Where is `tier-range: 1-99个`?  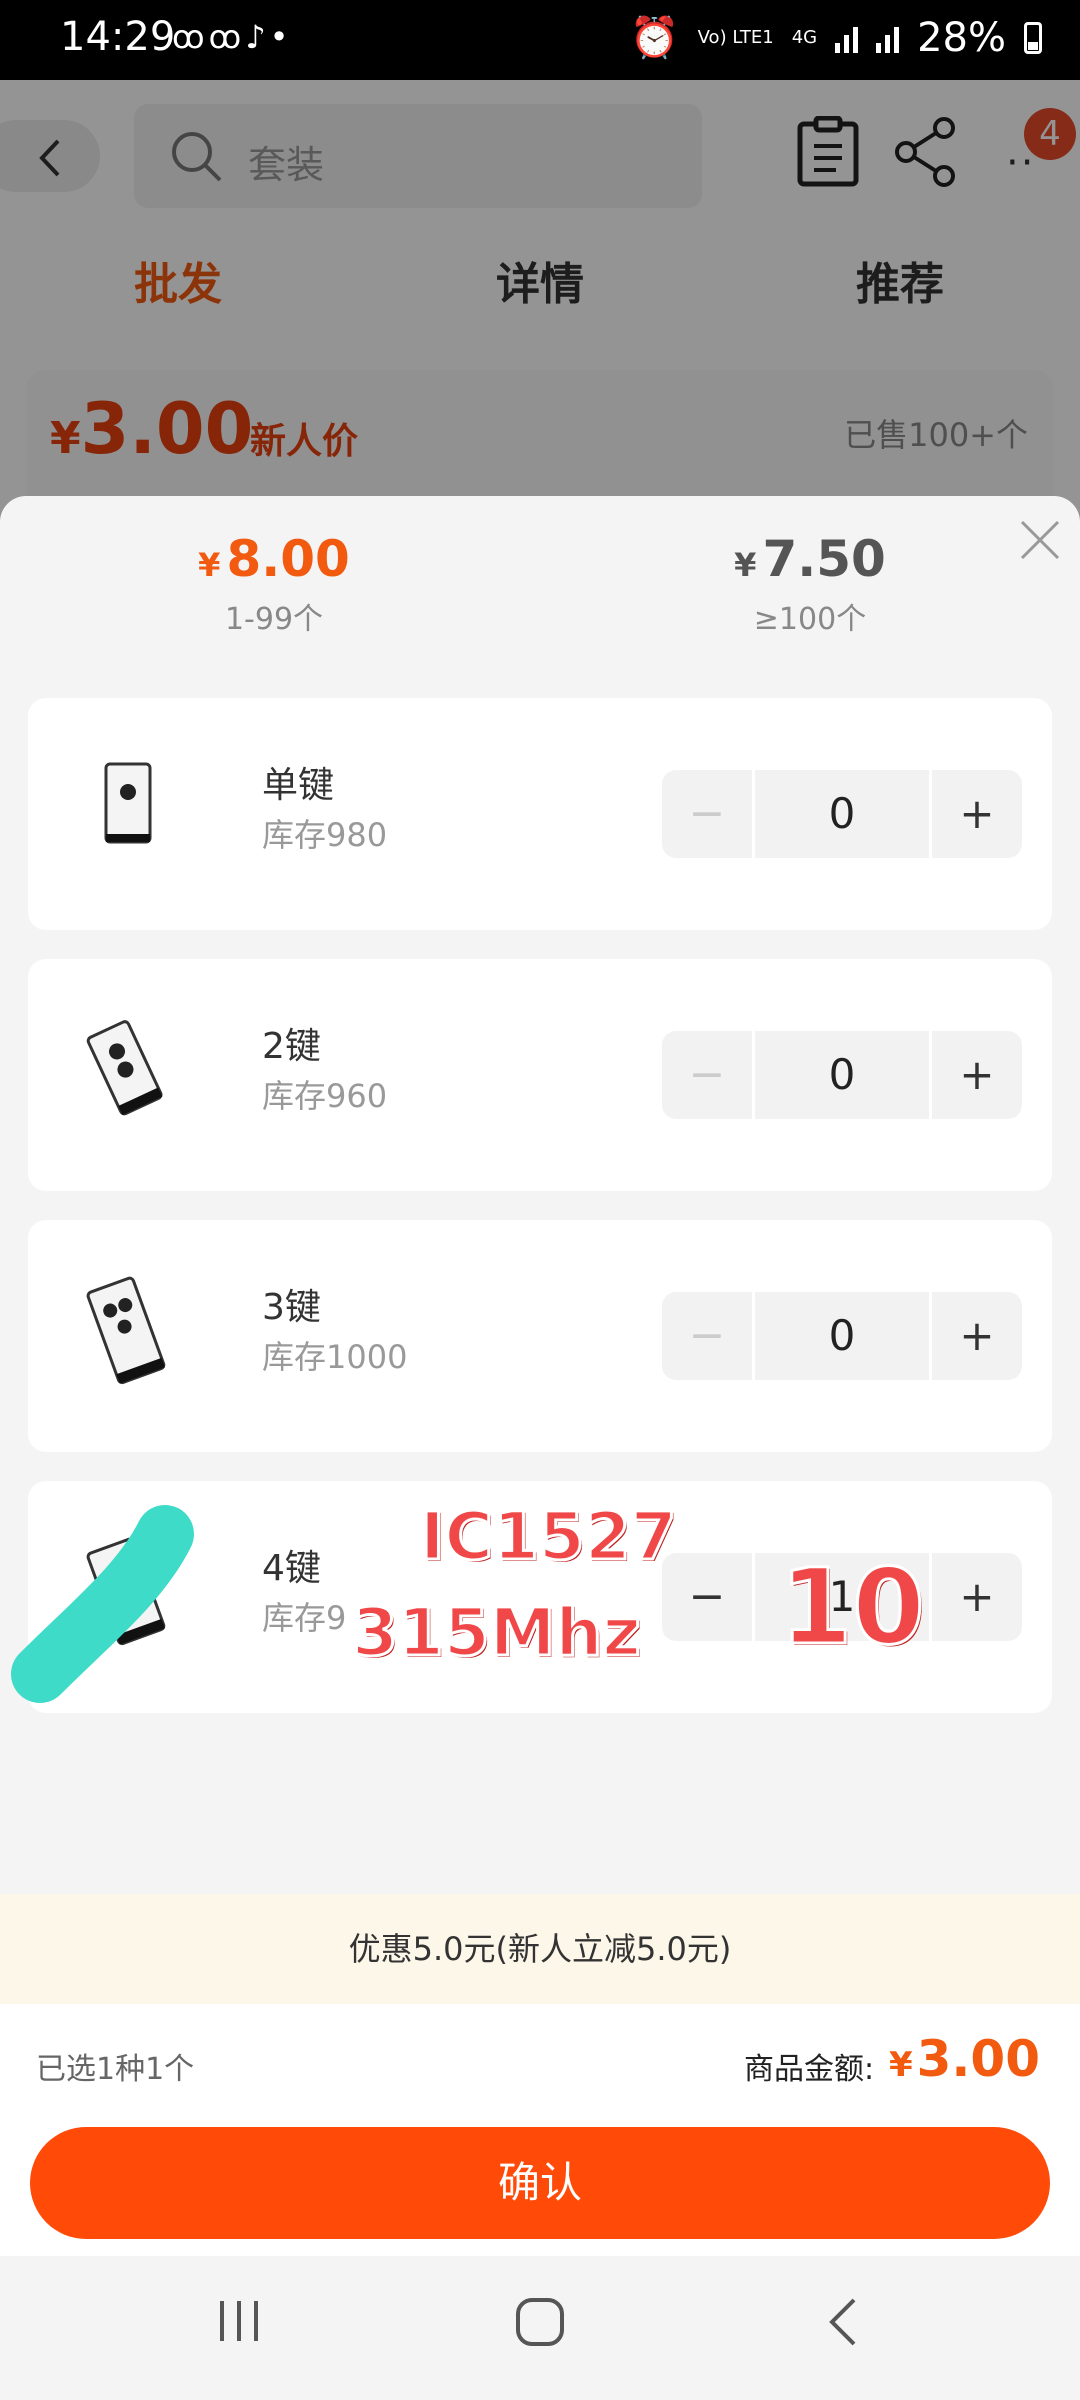
tier-range: 1-99个 is located at coordinates (274, 619).